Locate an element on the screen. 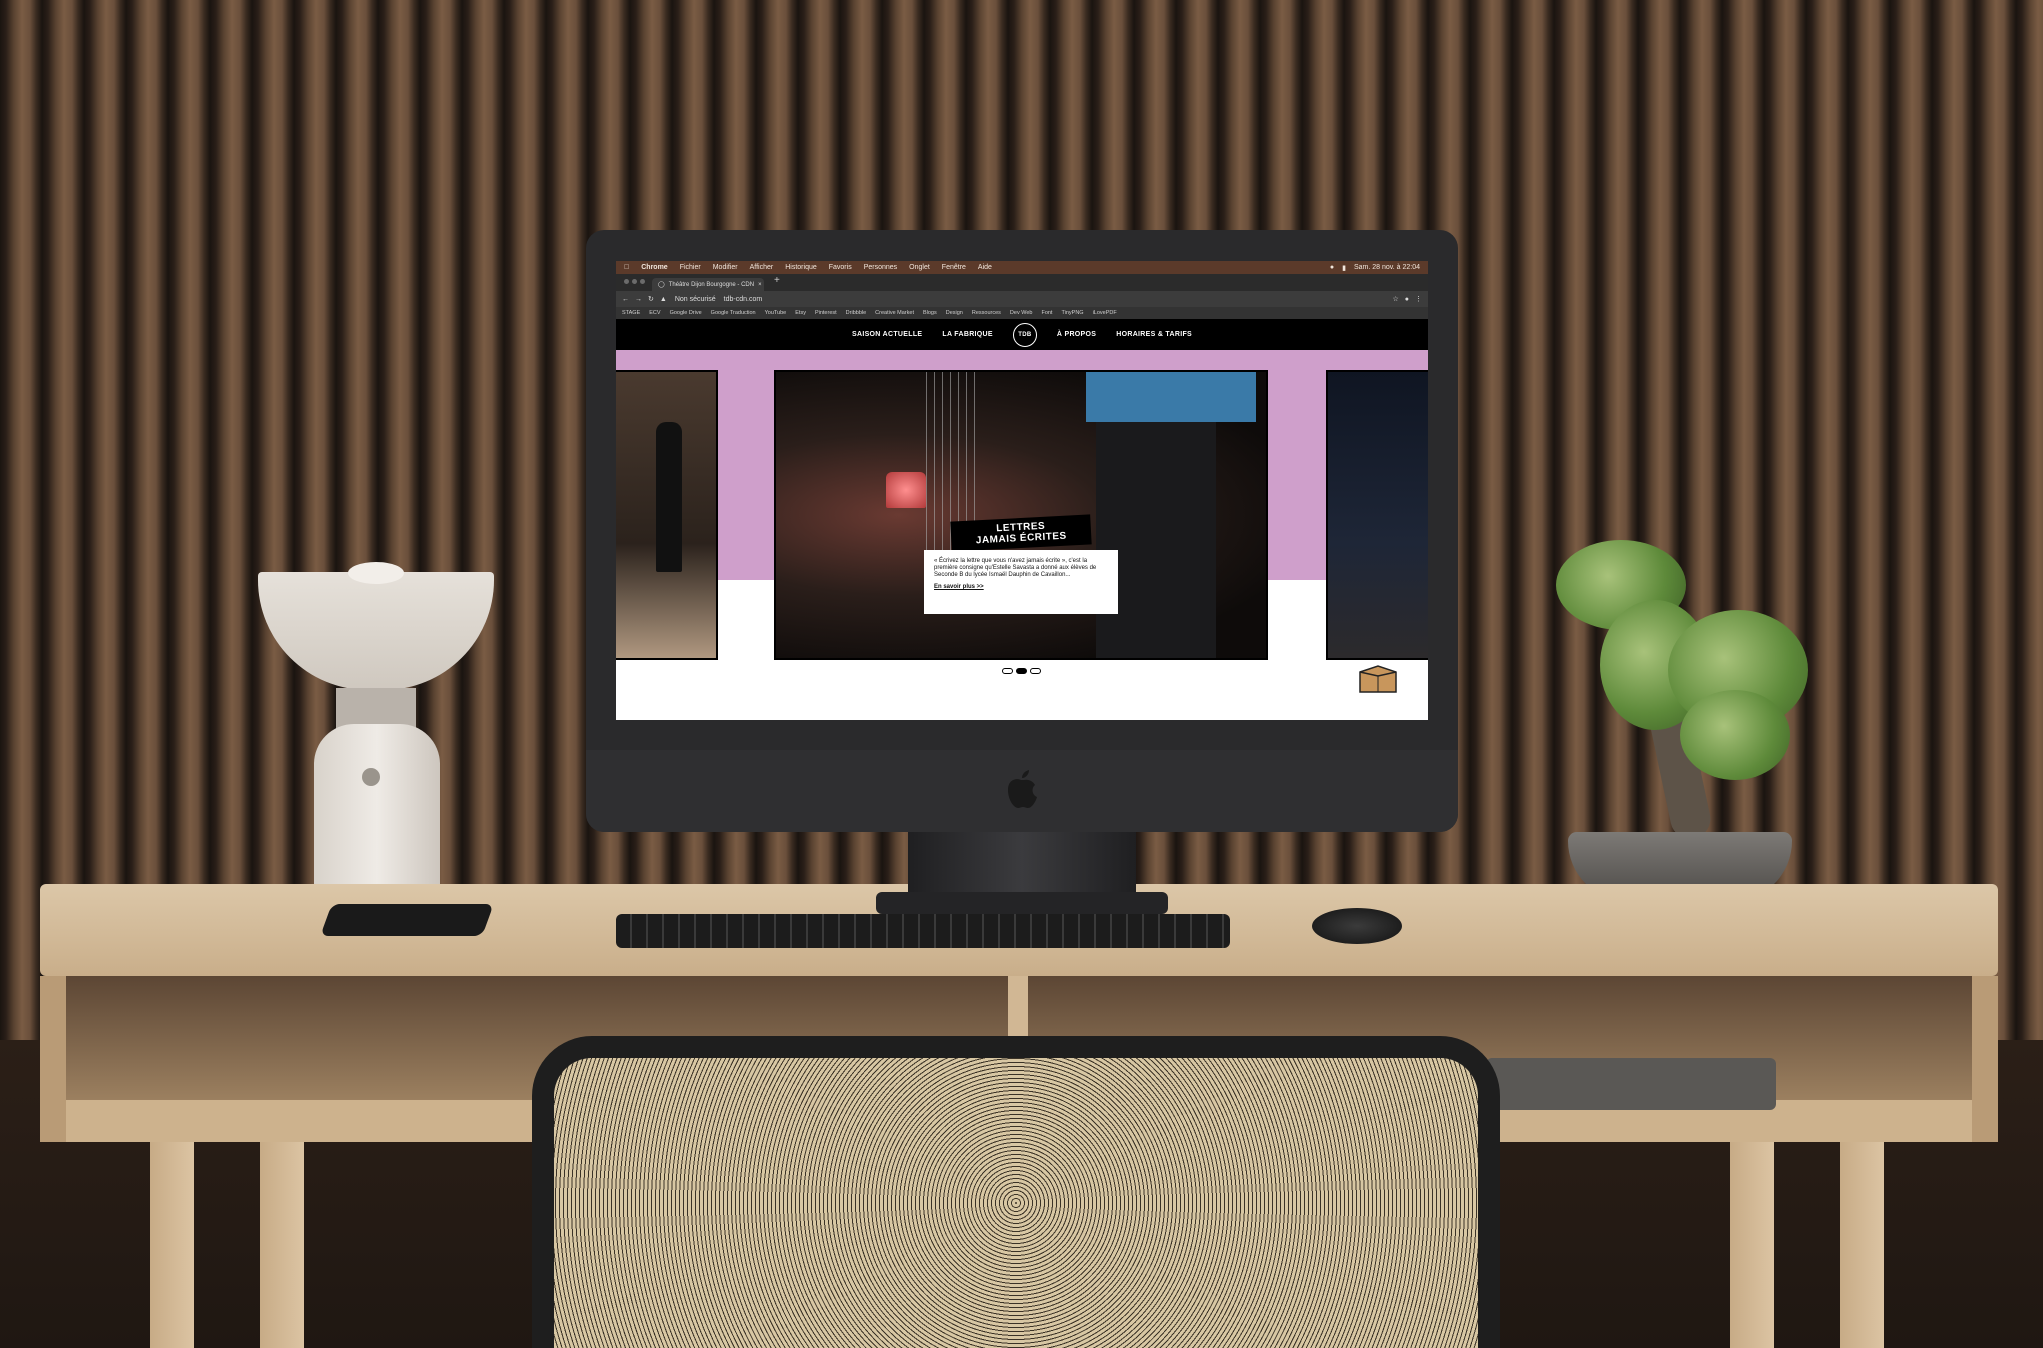 This screenshot has width=2043, height=1348. menu-item: Historique is located at coordinates (801, 267).